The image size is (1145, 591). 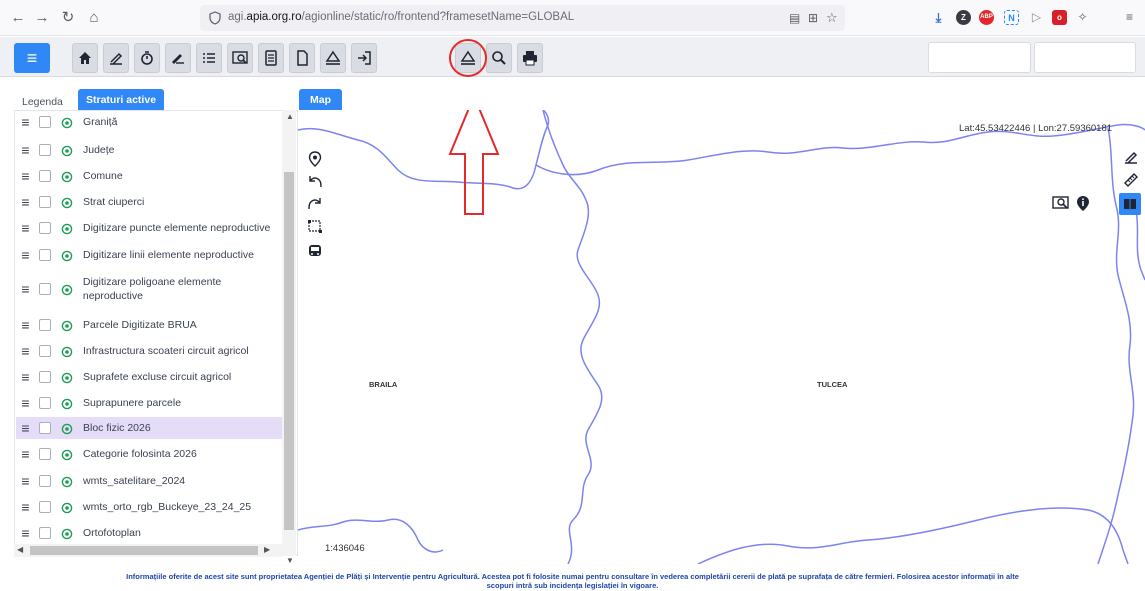 I want to click on info-pin-icon, so click(x=1083, y=205).